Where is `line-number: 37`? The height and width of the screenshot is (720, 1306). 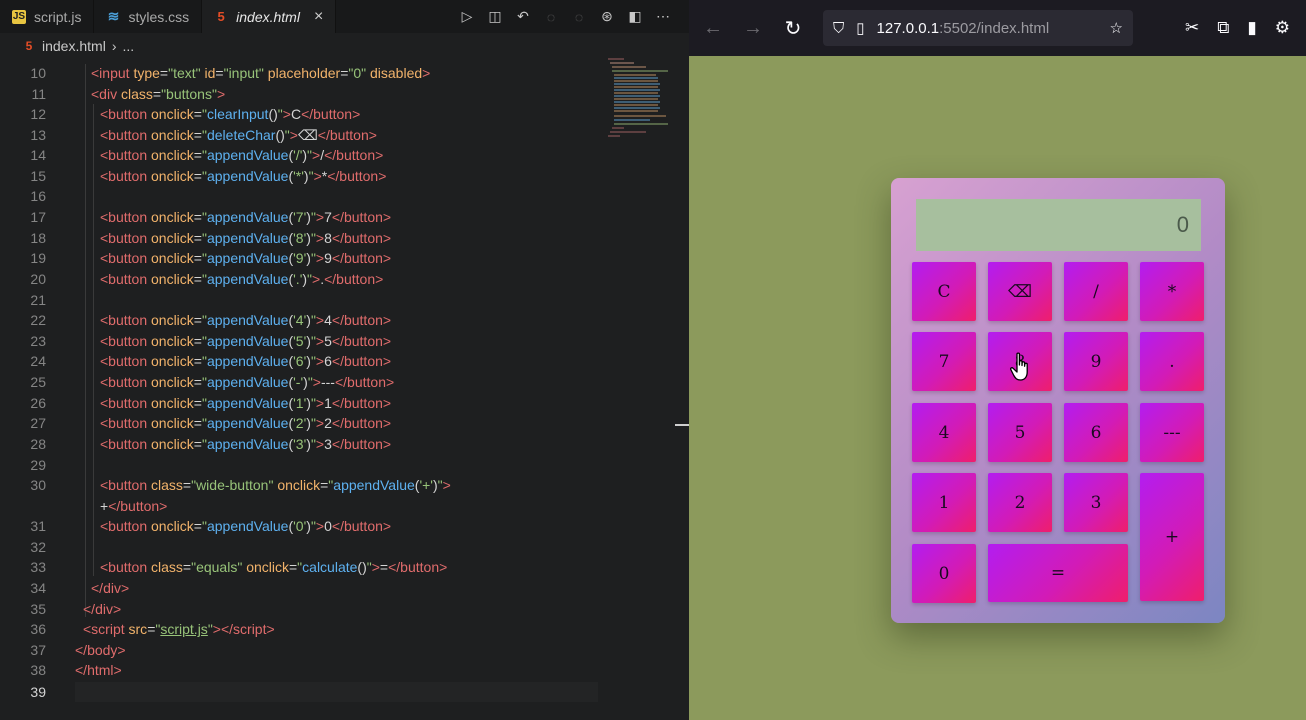
line-number: 37 is located at coordinates (38, 650).